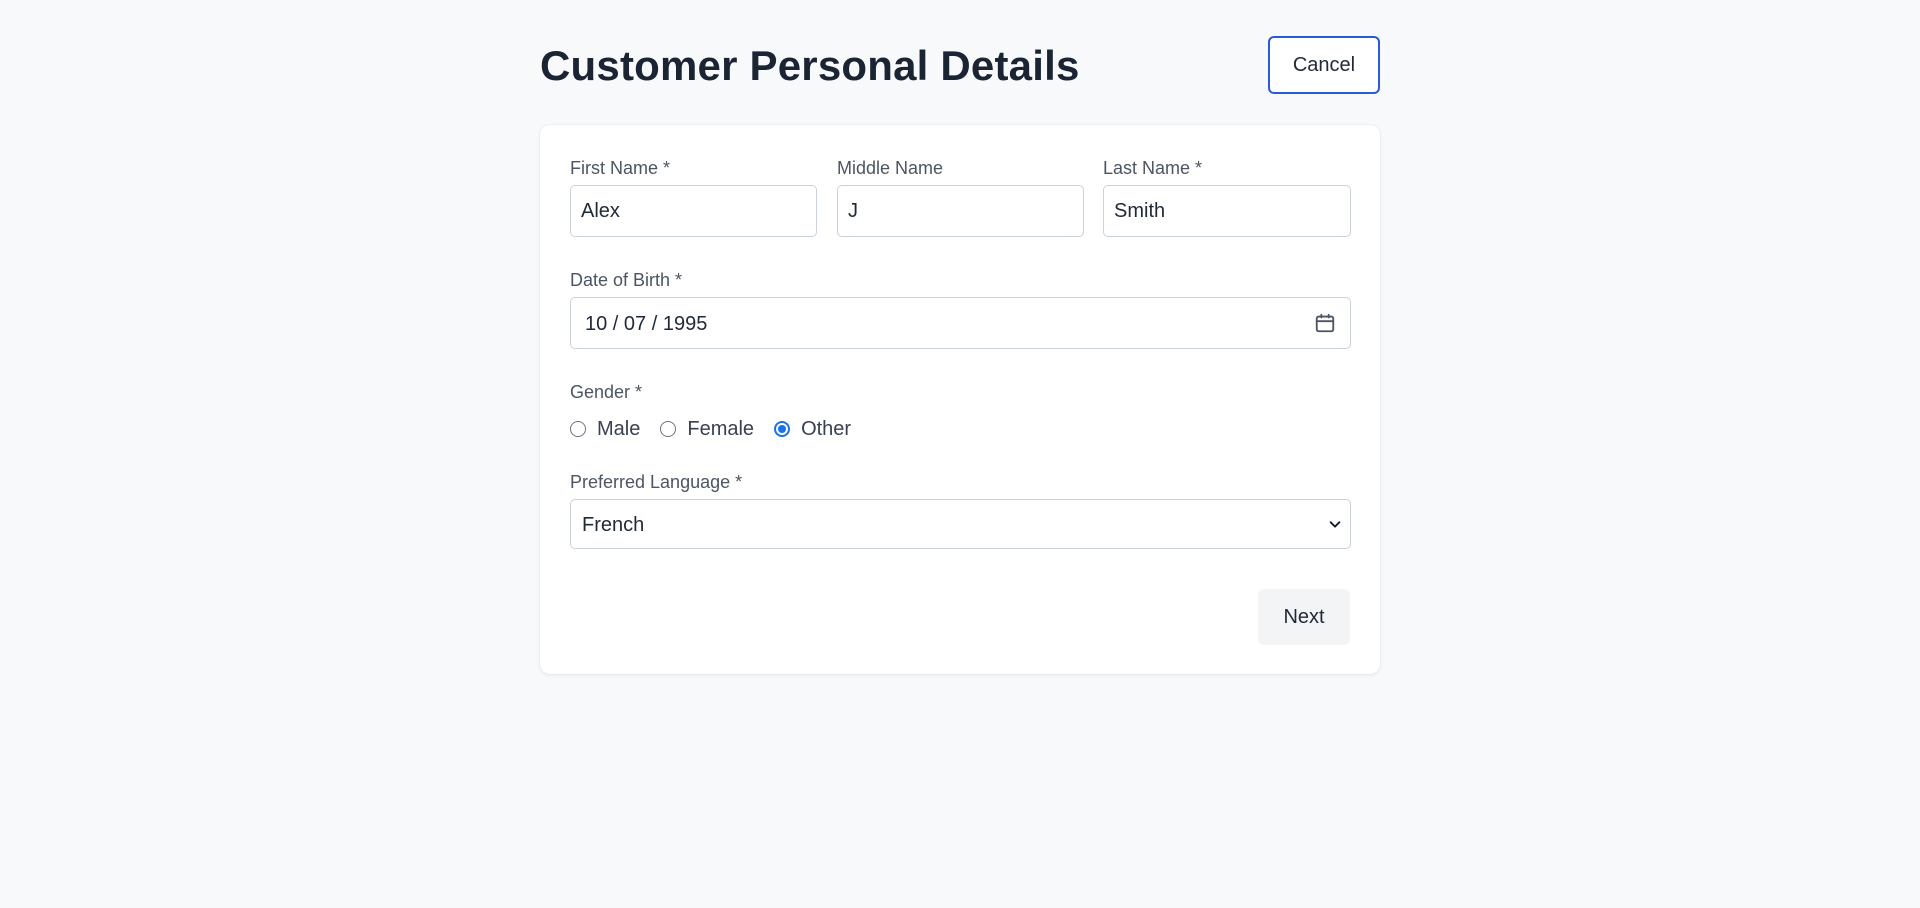 The image size is (1920, 908). I want to click on gender-option-female: Female, so click(707, 429).